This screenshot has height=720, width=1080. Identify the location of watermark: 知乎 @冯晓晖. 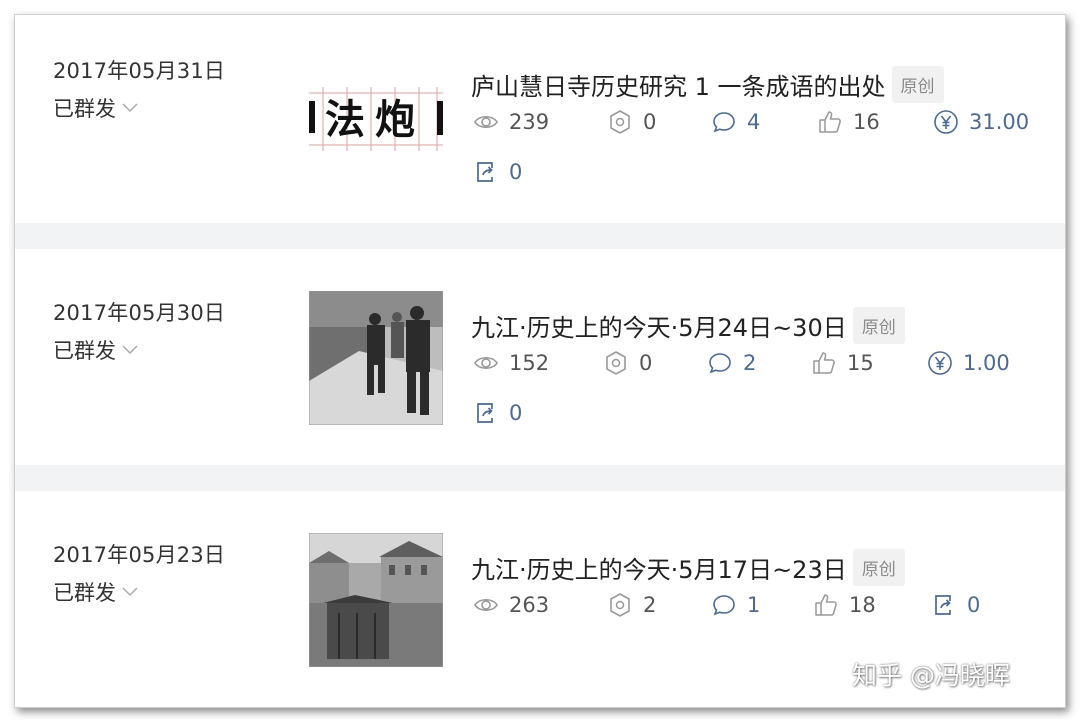
(931, 675).